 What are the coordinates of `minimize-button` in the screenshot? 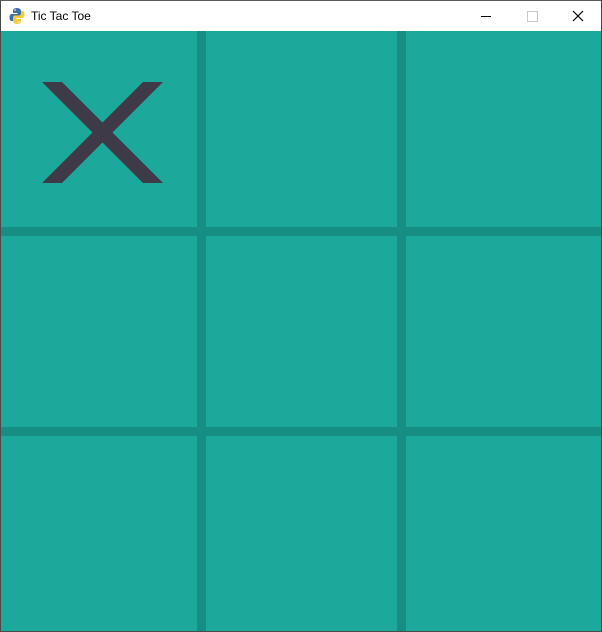 It's located at (486, 16).